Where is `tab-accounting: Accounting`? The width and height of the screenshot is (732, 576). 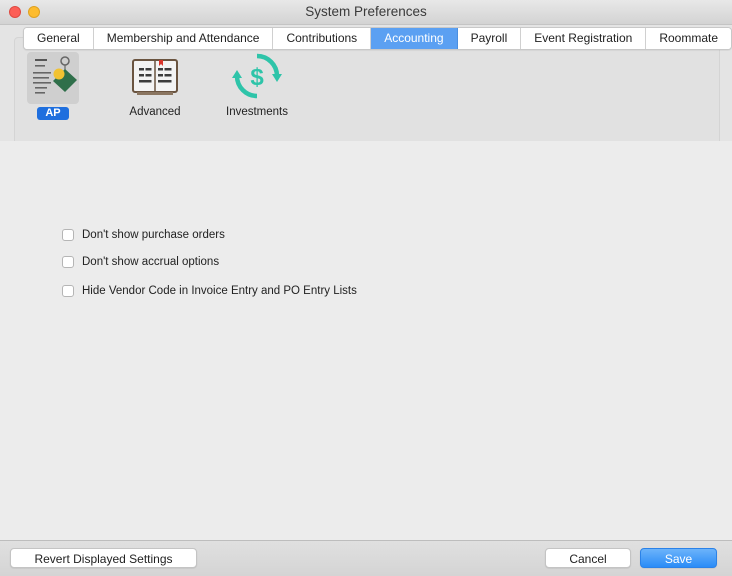 tab-accounting: Accounting is located at coordinates (414, 38).